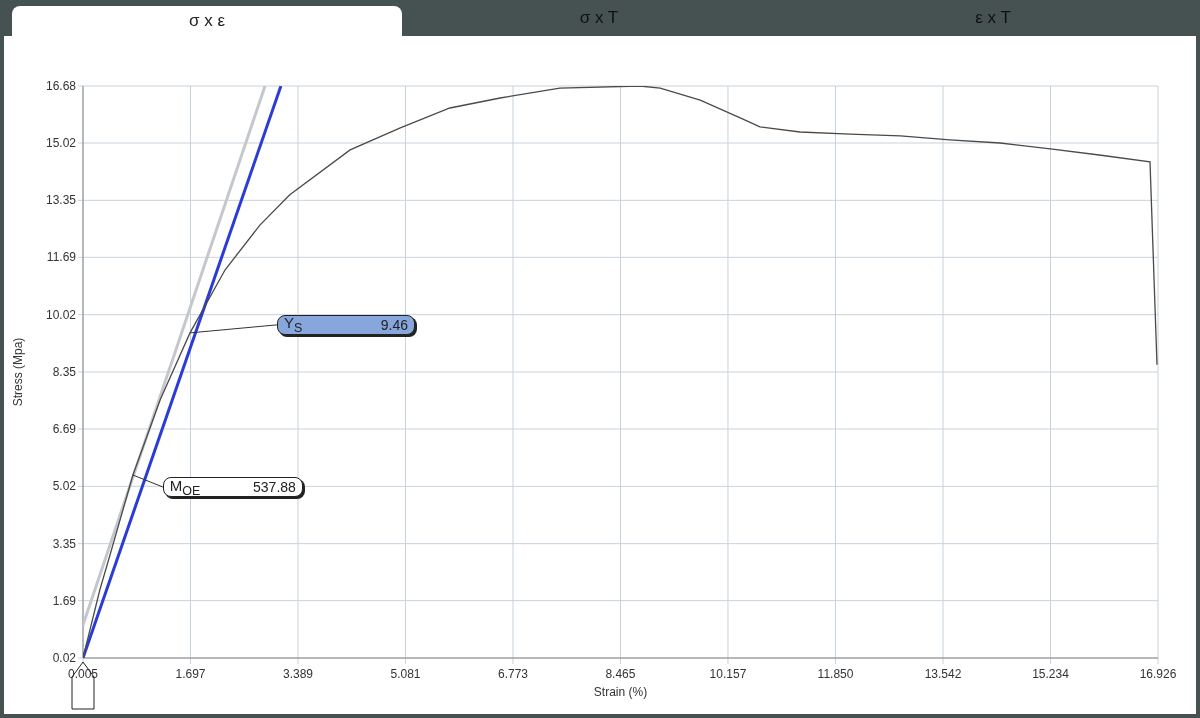  Describe the element at coordinates (60, 314) in the screenshot. I see `y-tick-label: 10.02` at that location.